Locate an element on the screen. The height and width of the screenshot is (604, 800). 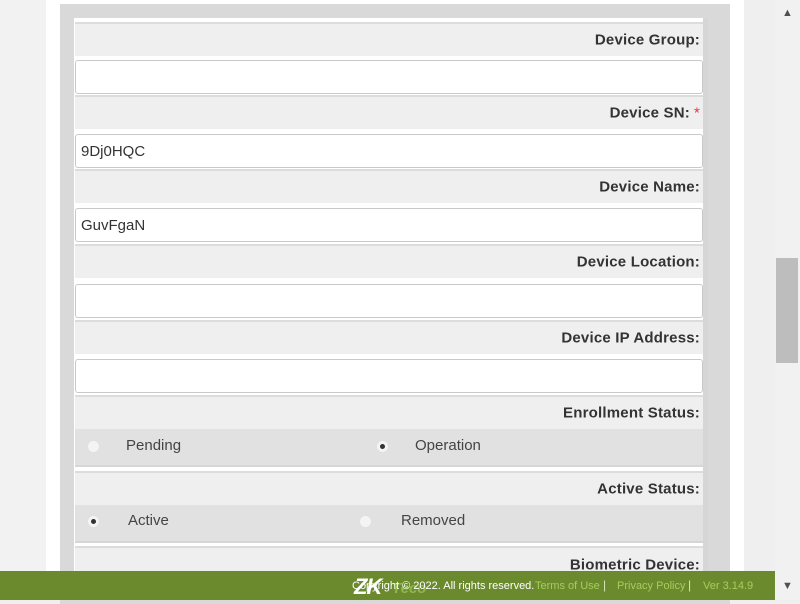
device-sn-label-row: Device SN: * is located at coordinates (389, 112).